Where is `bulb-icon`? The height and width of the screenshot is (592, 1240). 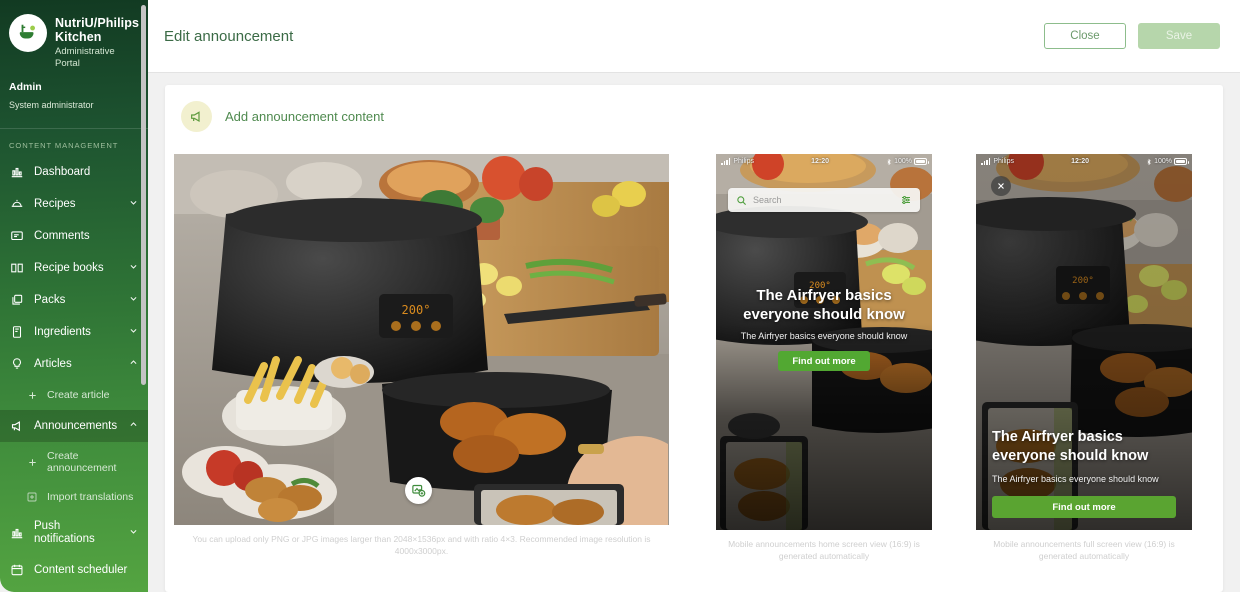 bulb-icon is located at coordinates (17, 364).